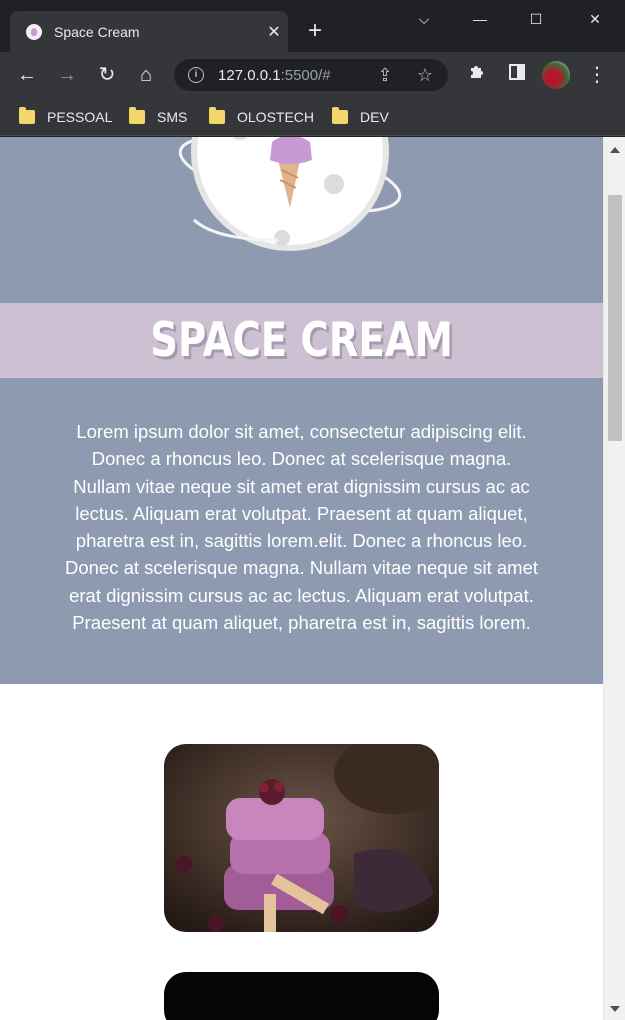  I want to click on home-icon: ⌂, so click(146, 75).